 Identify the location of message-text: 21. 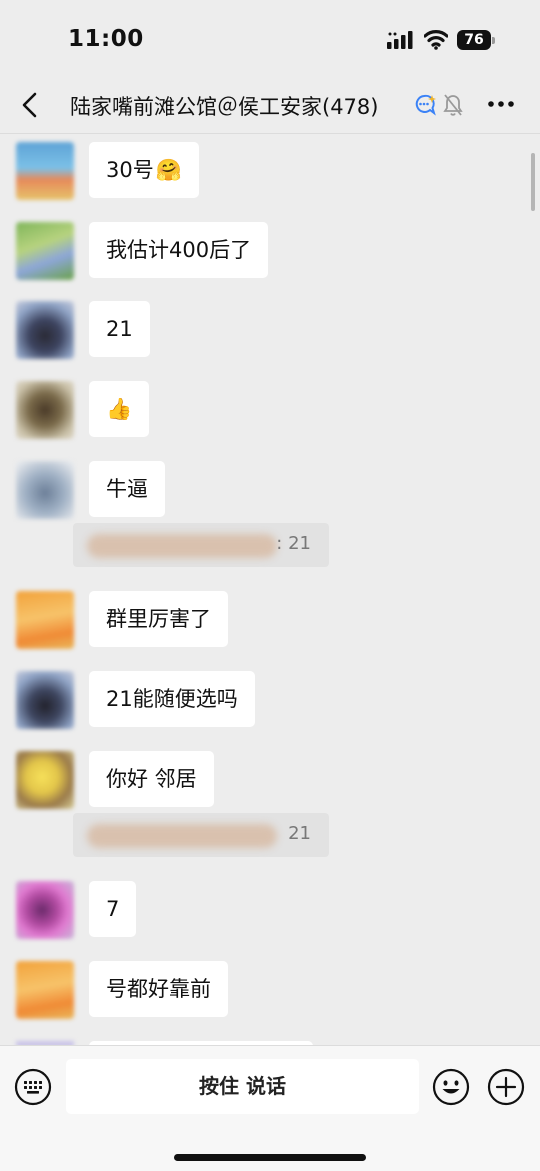
(119, 329).